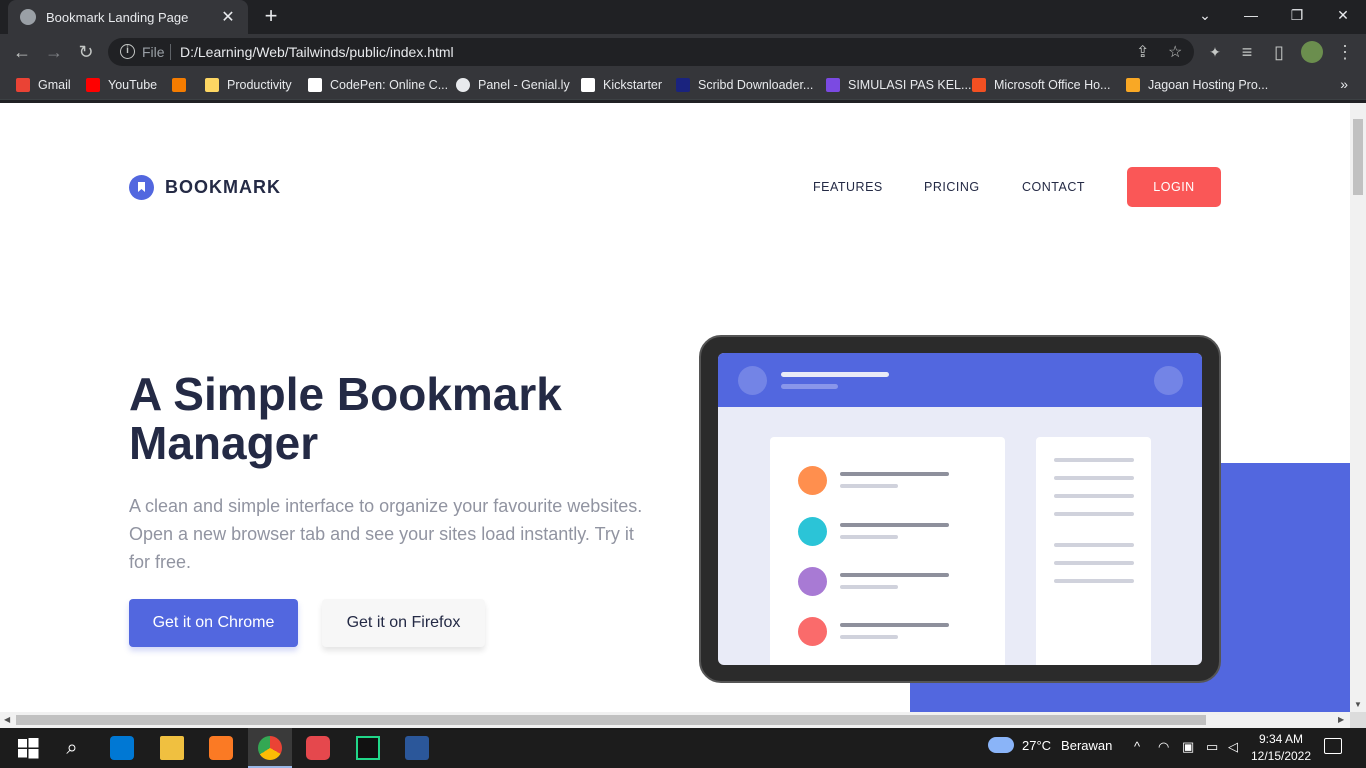 This screenshot has width=1366, height=768. I want to click on minimize-button: —, so click(1251, 15).